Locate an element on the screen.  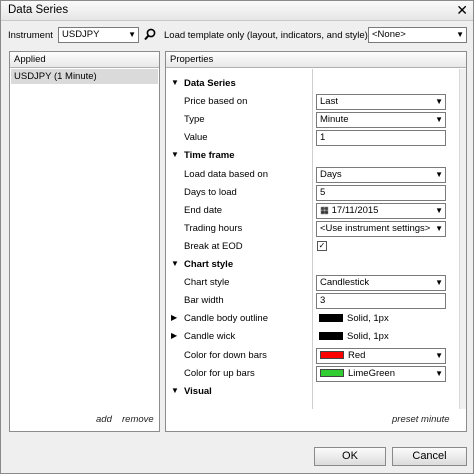
property-value: 1 is located at coordinates (381, 138).